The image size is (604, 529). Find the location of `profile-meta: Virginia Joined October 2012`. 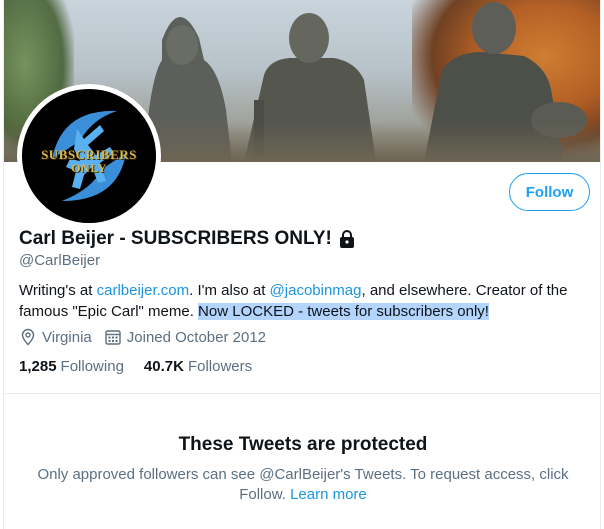

profile-meta: Virginia Joined October 2012 is located at coordinates (148, 337).